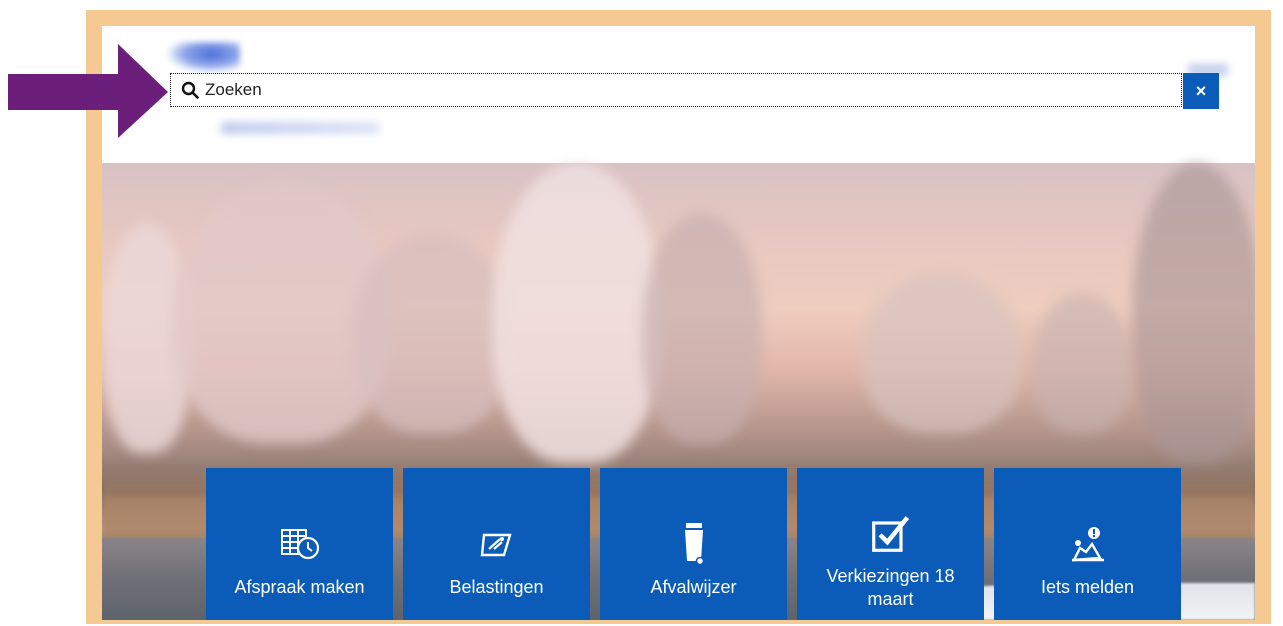  What do you see at coordinates (693, 587) in the screenshot?
I see `tile-label: Afvalwijzer` at bounding box center [693, 587].